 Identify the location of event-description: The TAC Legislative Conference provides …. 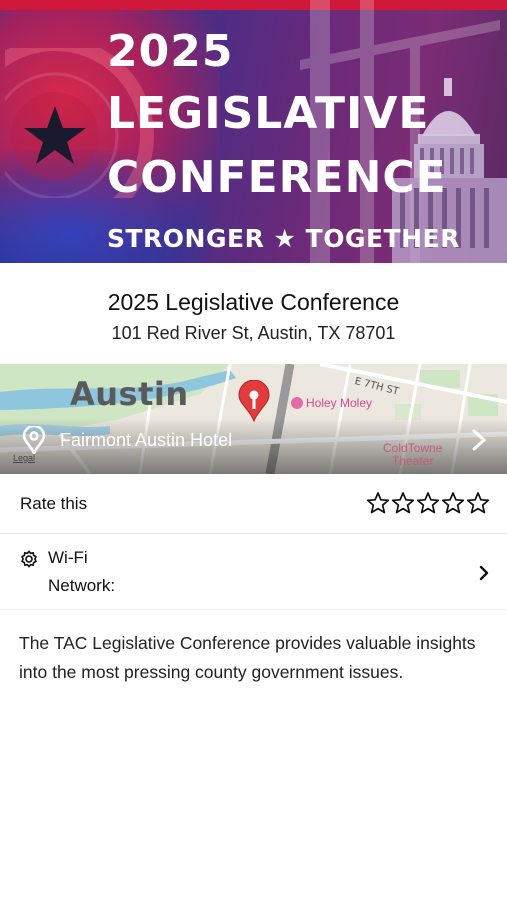
(247, 657).